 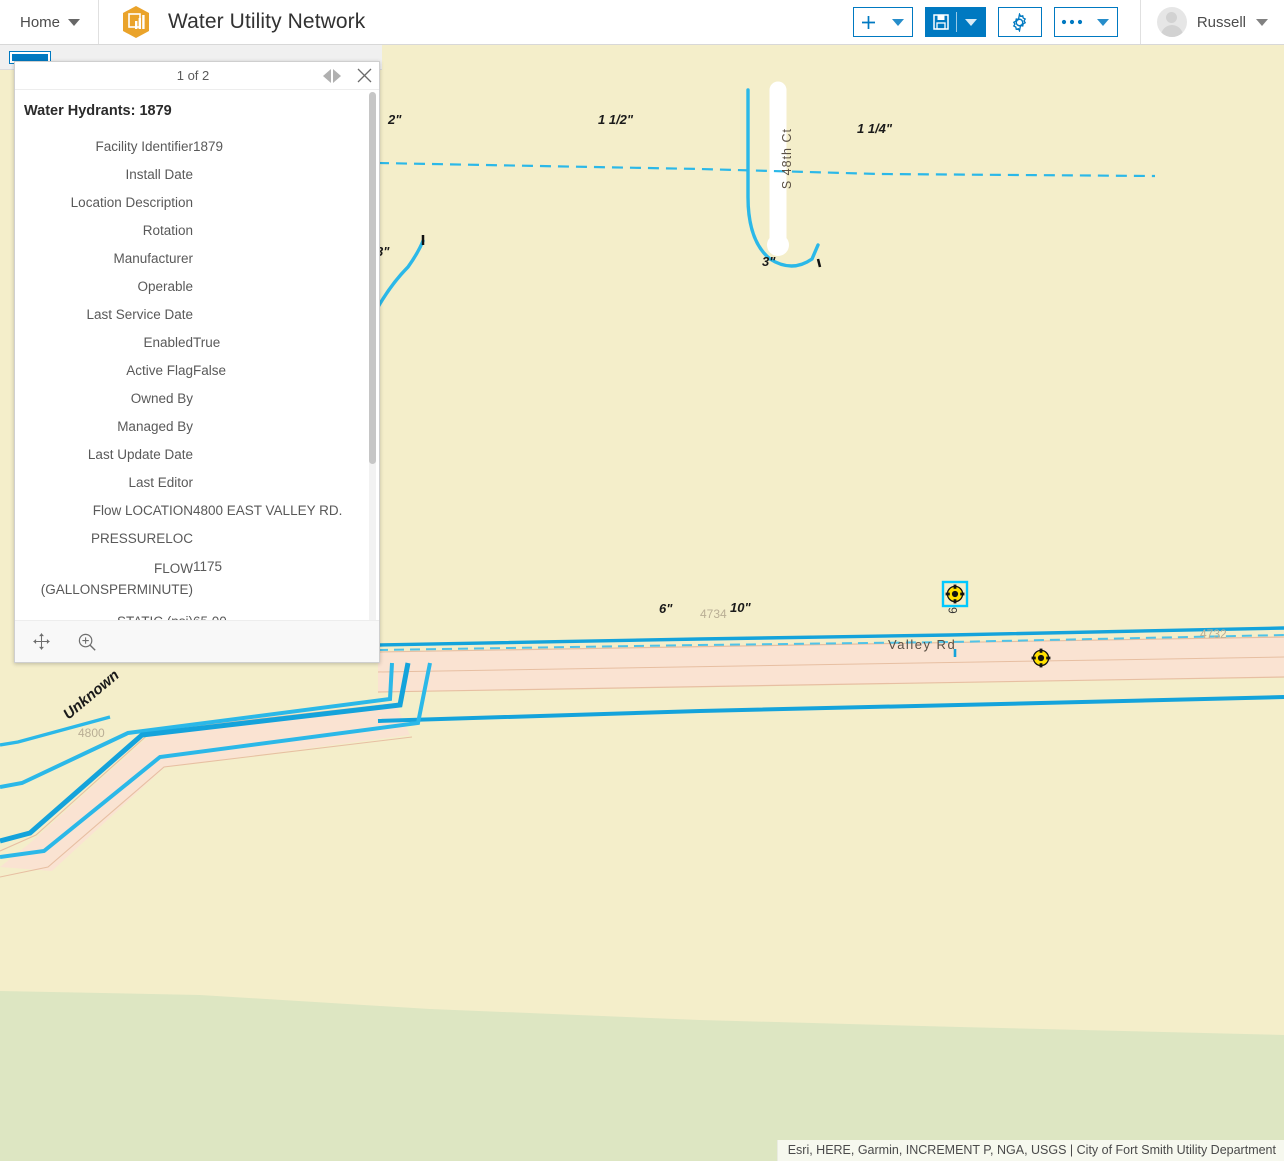 I want to click on popup-title: Water Hydrants: 1879, so click(x=98, y=111).